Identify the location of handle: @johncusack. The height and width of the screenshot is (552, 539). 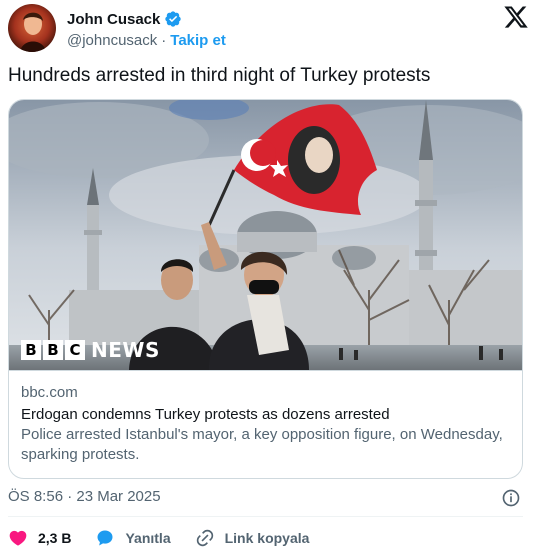
(112, 40).